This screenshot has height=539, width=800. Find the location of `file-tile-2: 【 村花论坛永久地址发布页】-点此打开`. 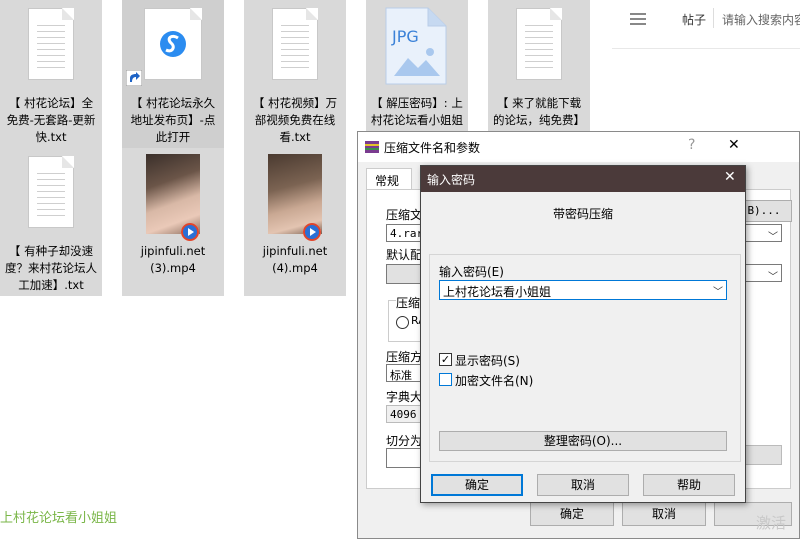

file-tile-2: 【 村花论坛永久地址发布页】-点此打开 is located at coordinates (173, 74).